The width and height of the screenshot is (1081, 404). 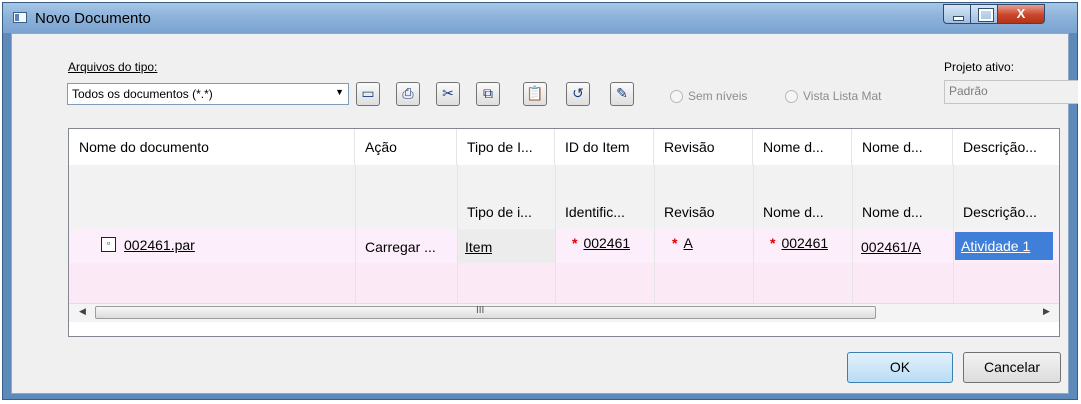 I want to click on minimize-button, so click(x=957, y=14).